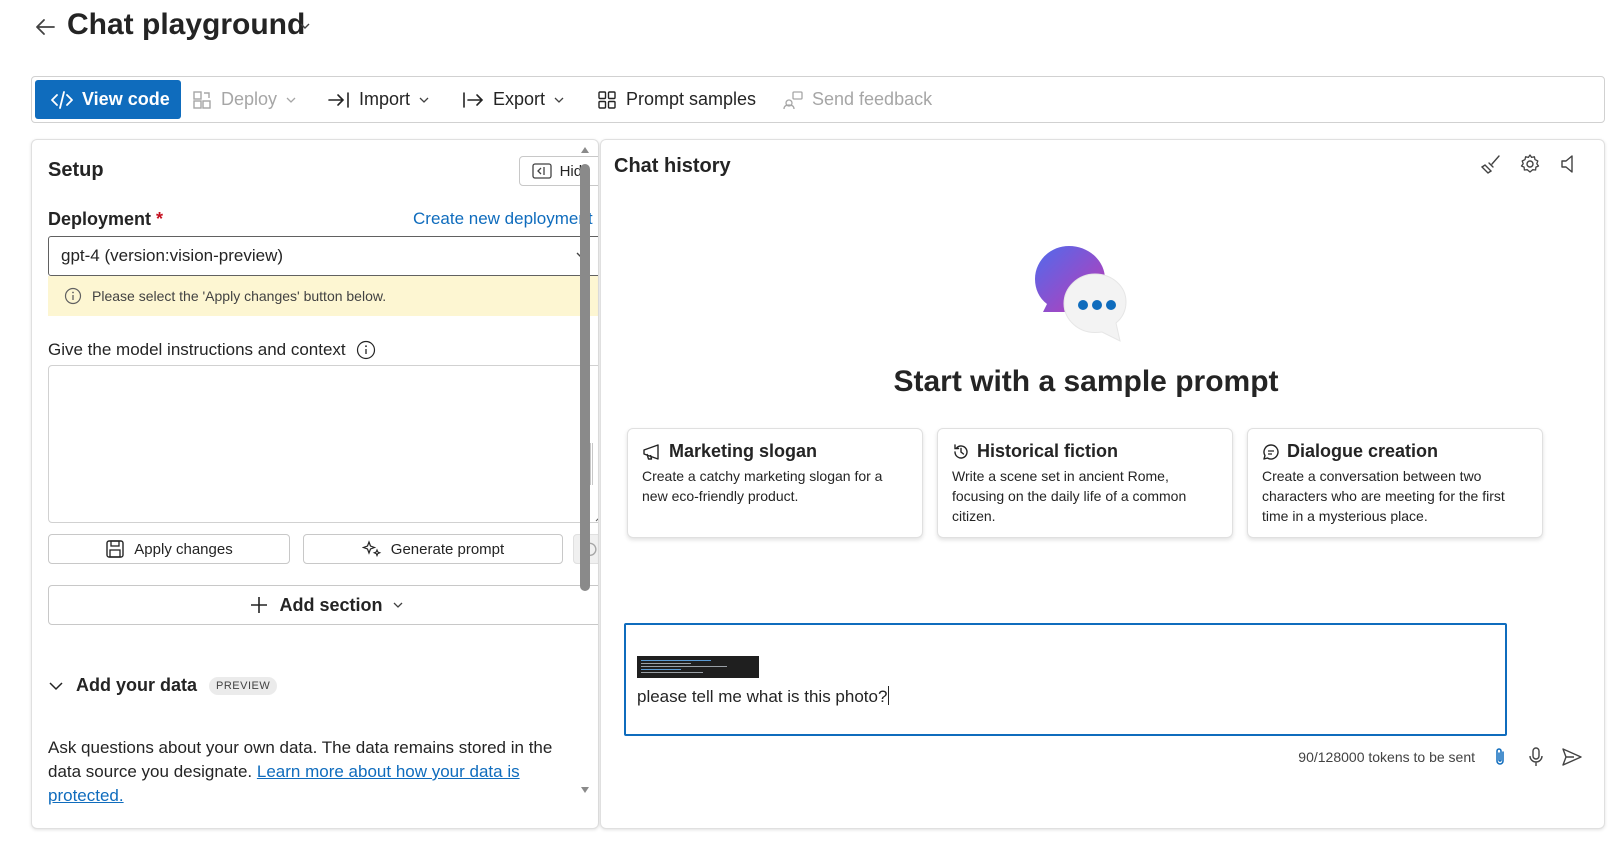 This screenshot has width=1620, height=841. Describe the element at coordinates (115, 549) in the screenshot. I see `save-icon` at that location.